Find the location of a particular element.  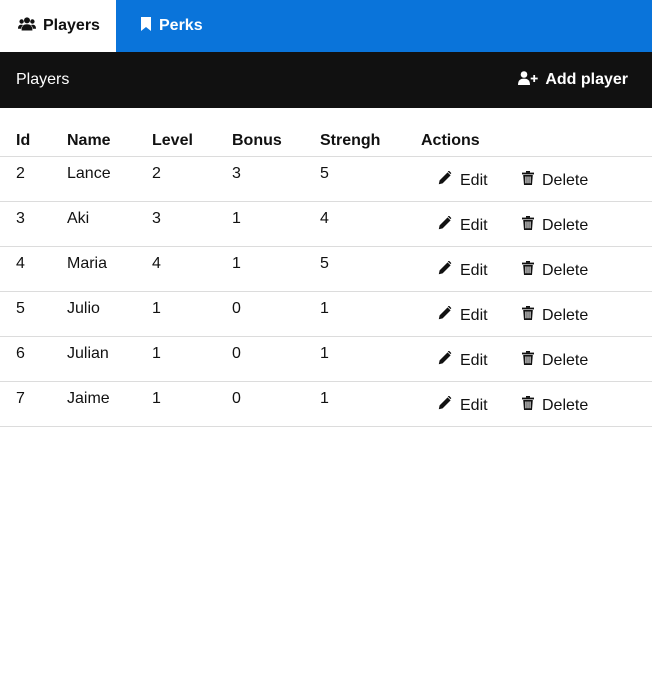

cell-id: 7 is located at coordinates (33, 404).